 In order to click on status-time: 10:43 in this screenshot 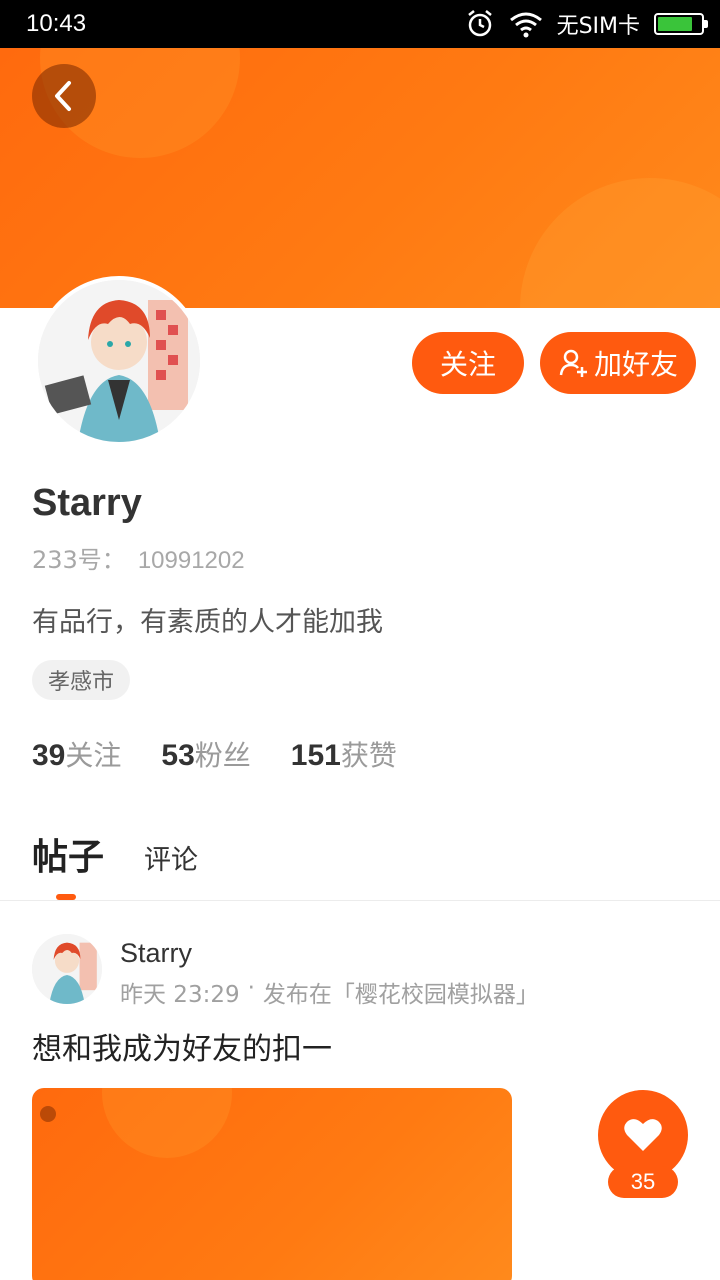, I will do `click(56, 23)`.